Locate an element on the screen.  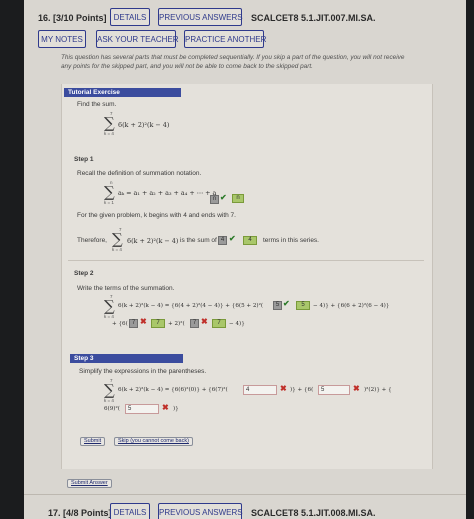
answer-box-n: n is located at coordinates (238, 198).